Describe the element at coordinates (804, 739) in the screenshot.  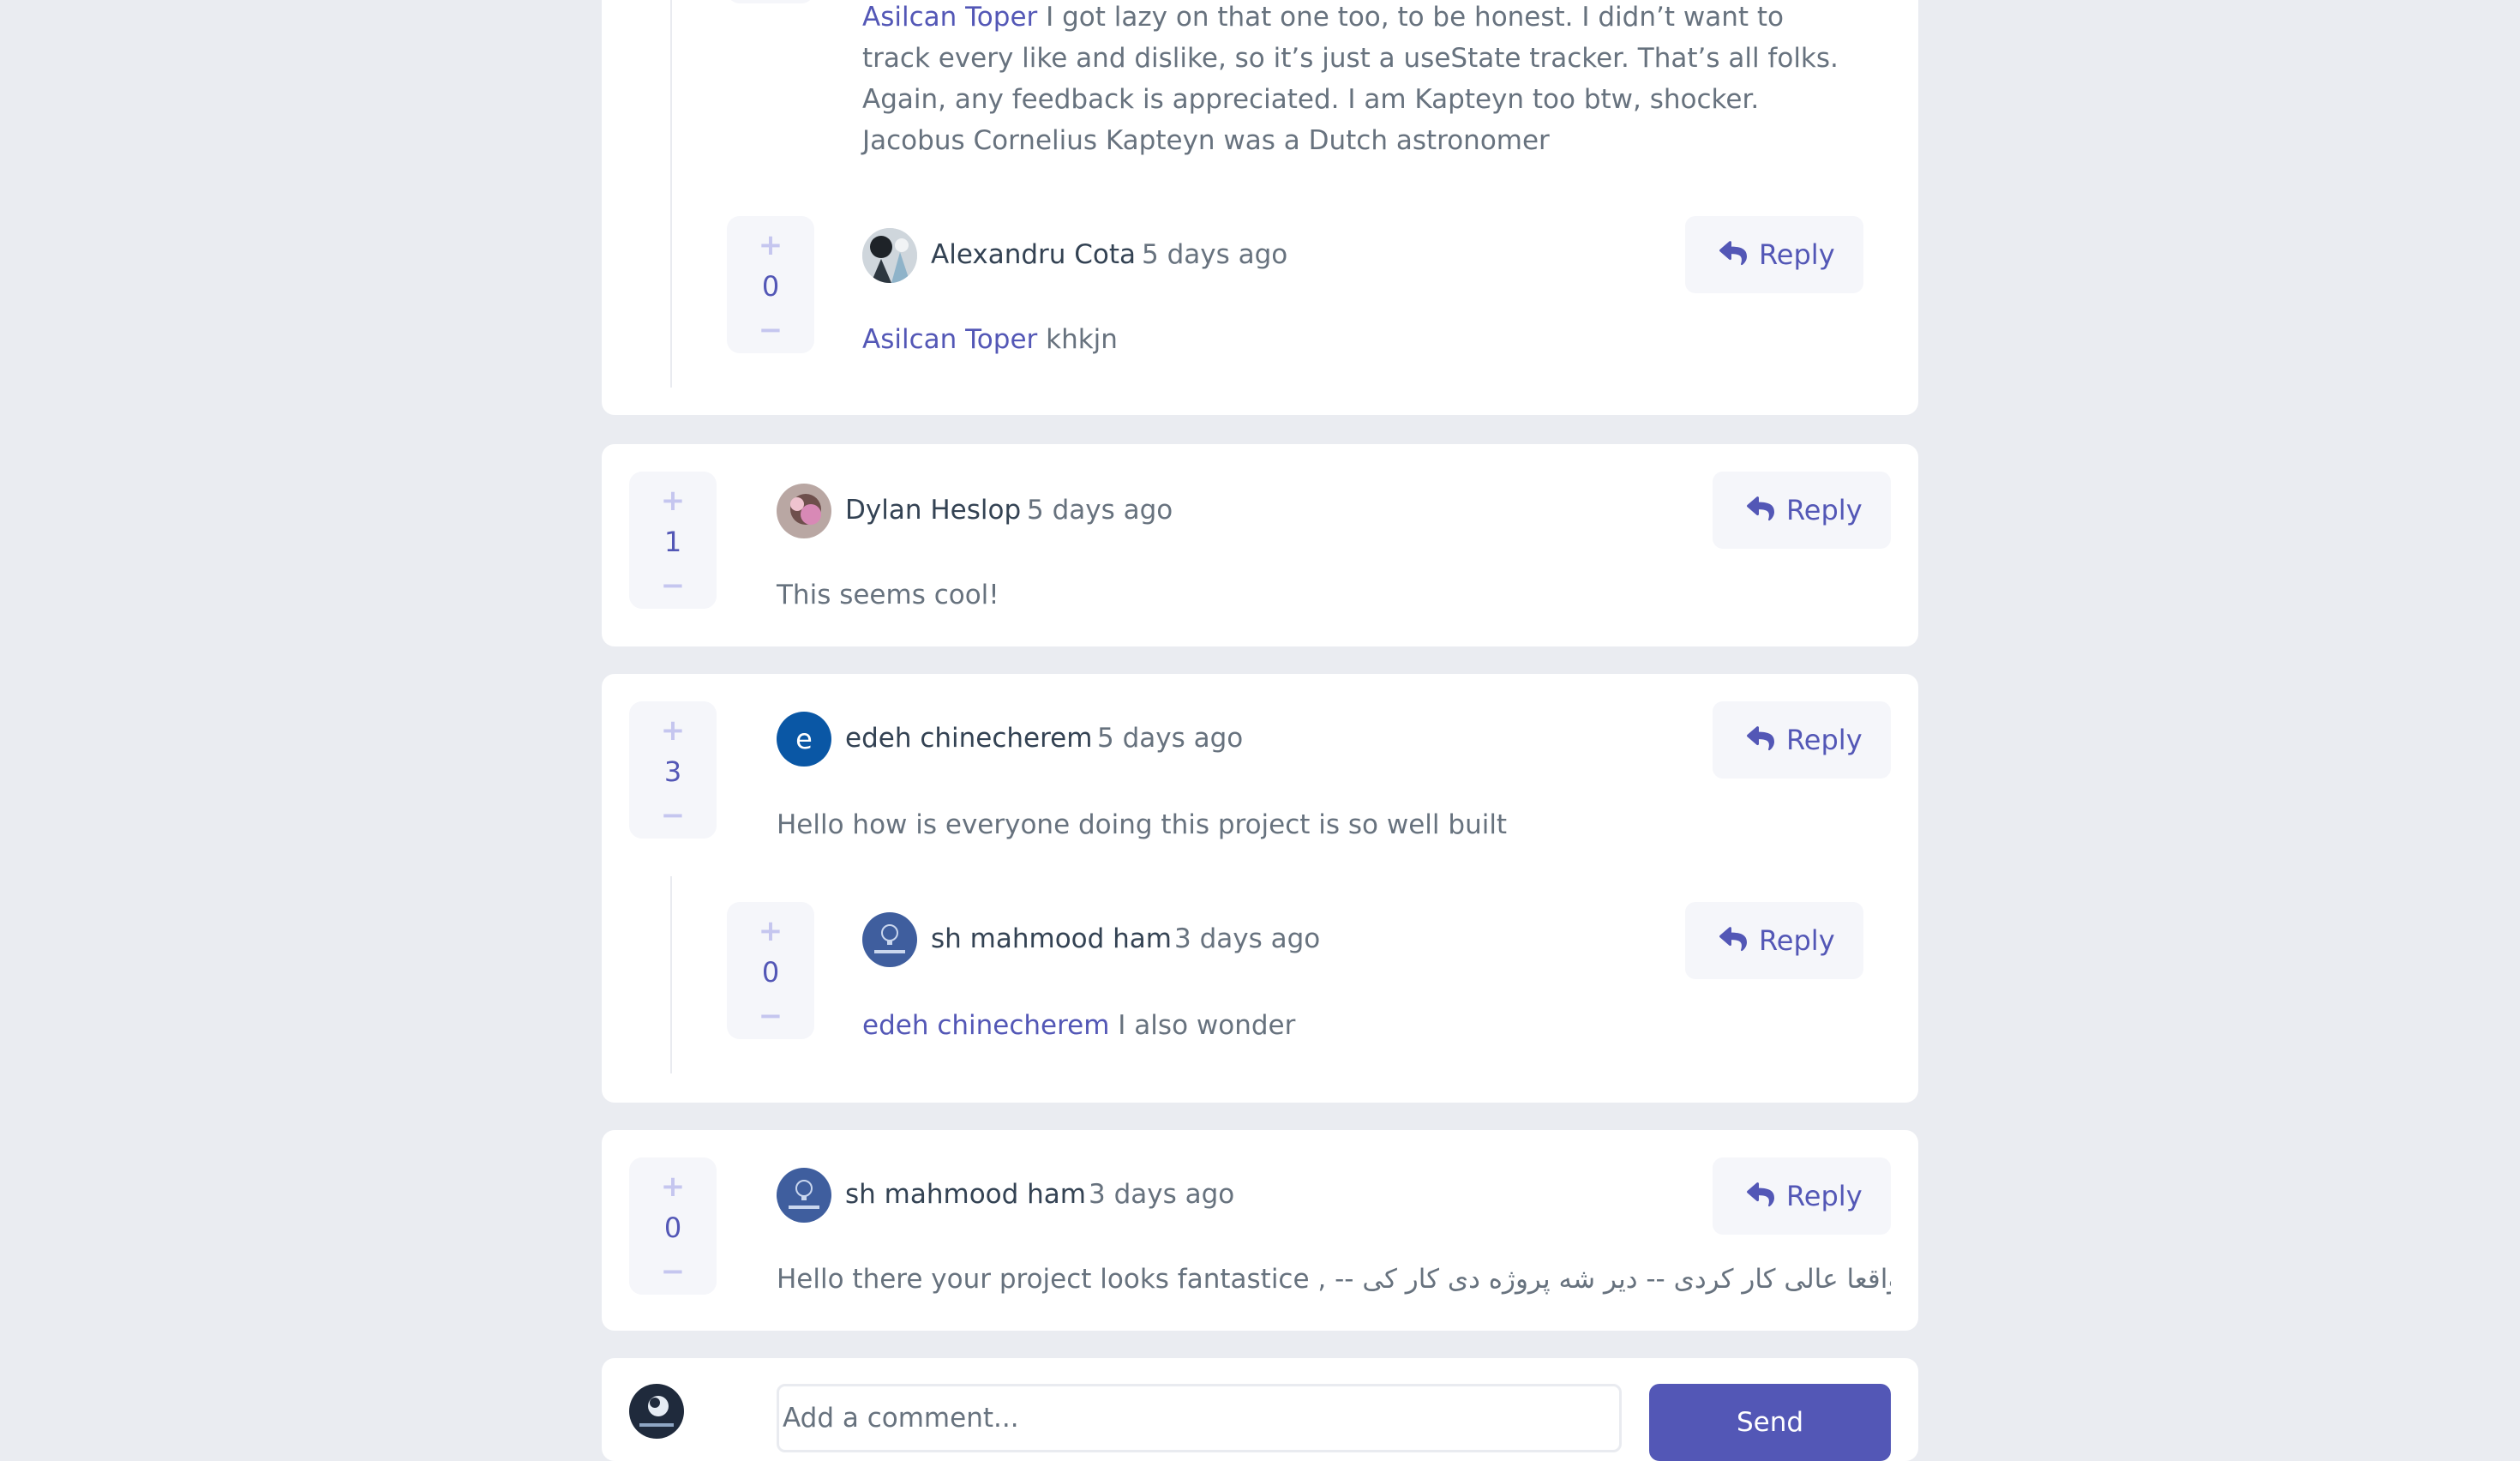
I see `avatar: e` at that location.